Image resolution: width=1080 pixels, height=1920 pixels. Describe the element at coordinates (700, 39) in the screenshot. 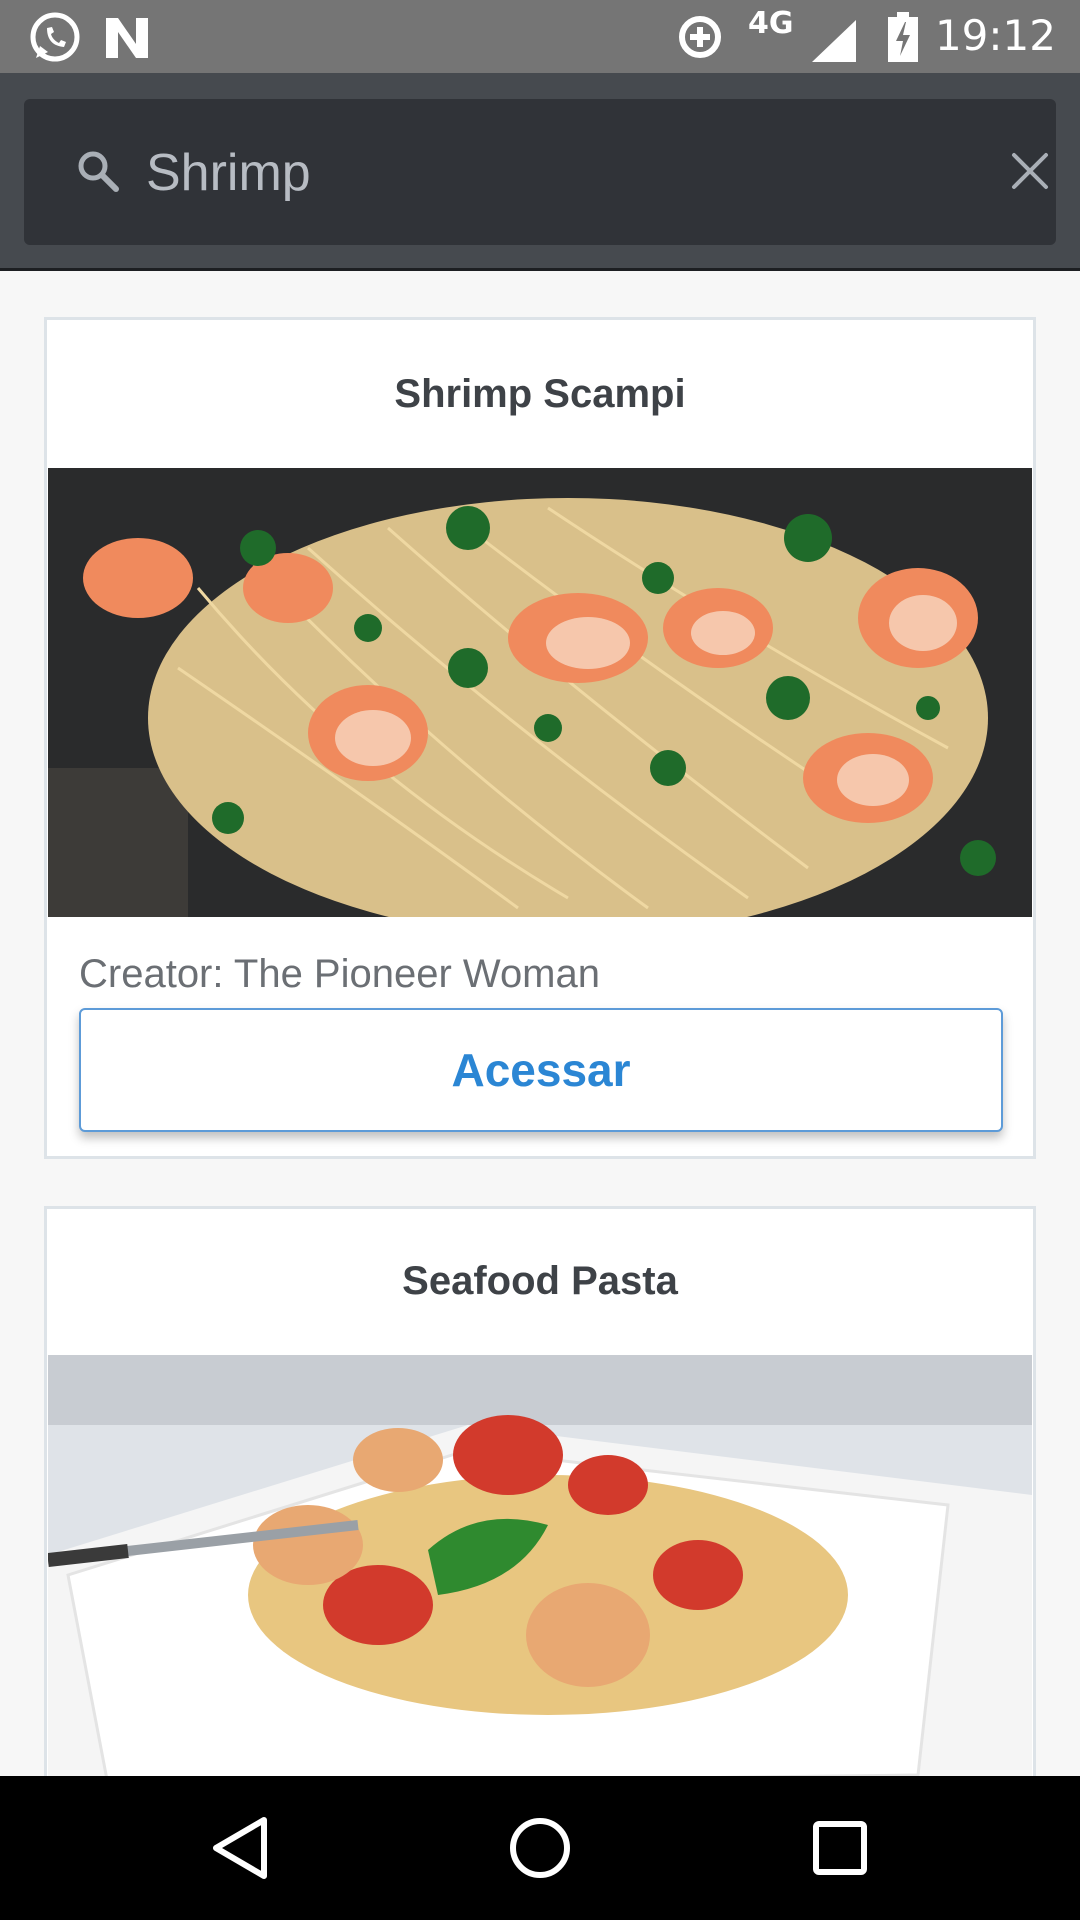

I see `data-saver-icon` at that location.